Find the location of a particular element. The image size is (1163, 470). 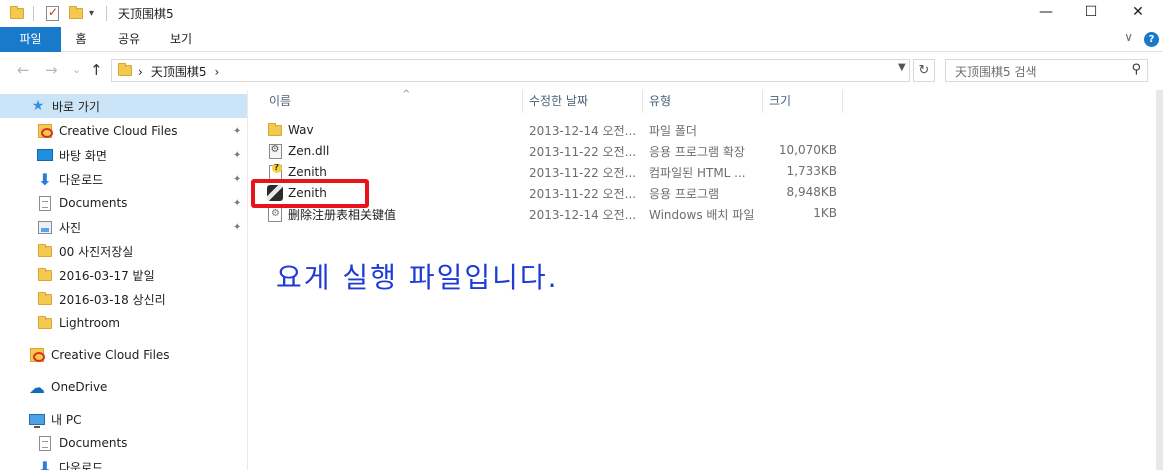

sort-ascending-icon: ^ is located at coordinates (406, 94).